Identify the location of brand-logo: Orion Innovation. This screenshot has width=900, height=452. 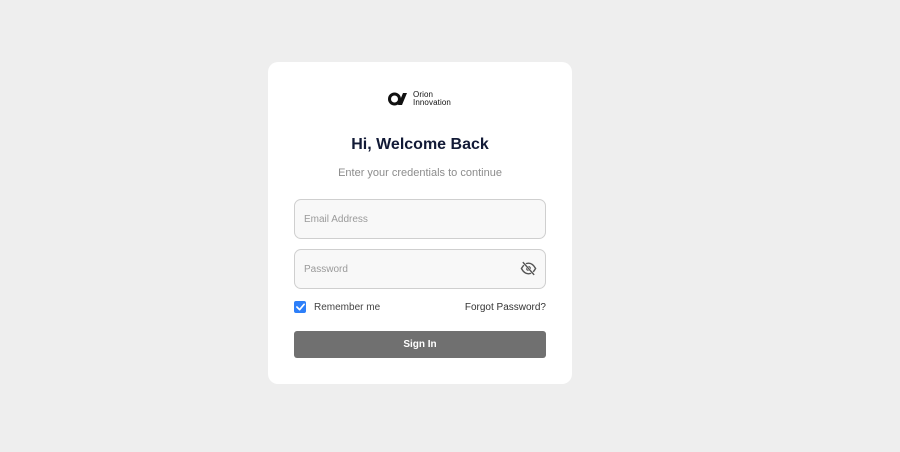
(419, 99).